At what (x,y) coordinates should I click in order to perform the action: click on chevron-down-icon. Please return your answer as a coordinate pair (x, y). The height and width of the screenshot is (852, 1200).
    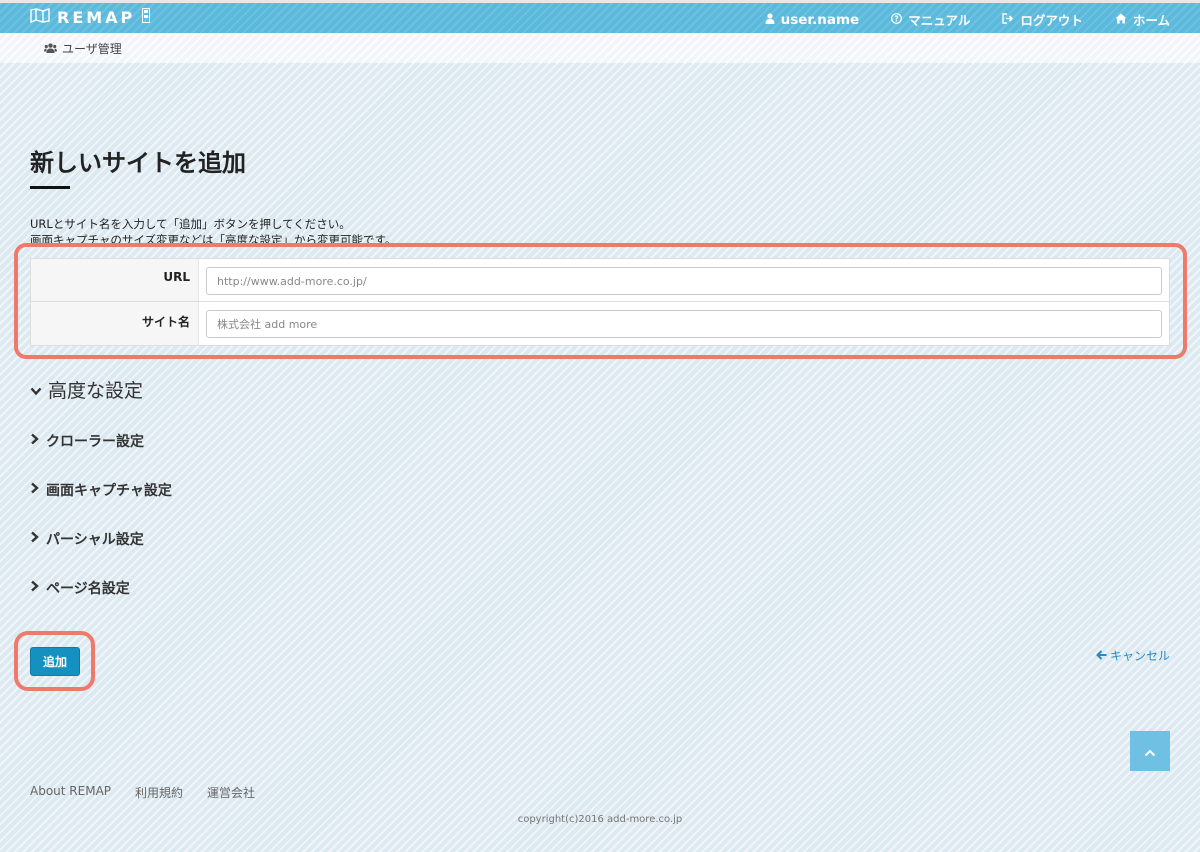
    Looking at the image, I should click on (36, 390).